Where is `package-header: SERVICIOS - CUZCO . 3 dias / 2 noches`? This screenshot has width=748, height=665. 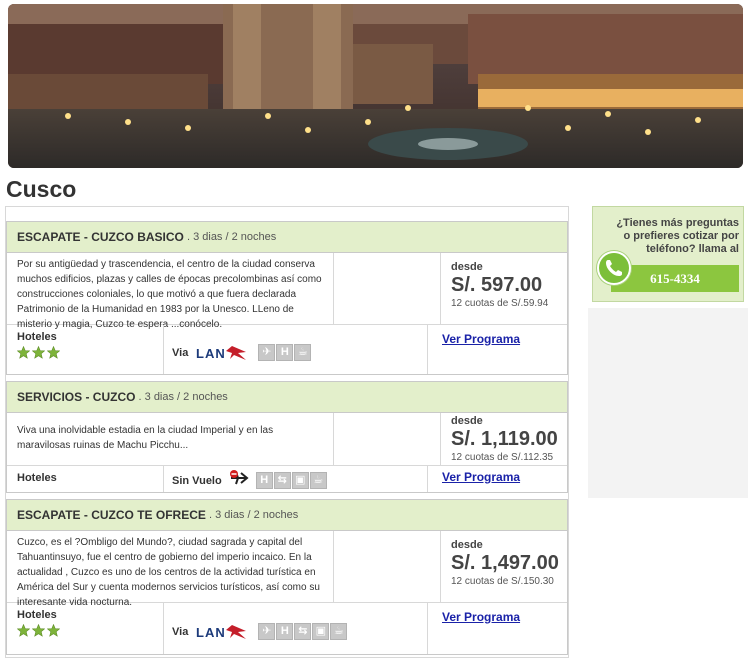
package-header: SERVICIOS - CUZCO . 3 dias / 2 noches is located at coordinates (287, 397).